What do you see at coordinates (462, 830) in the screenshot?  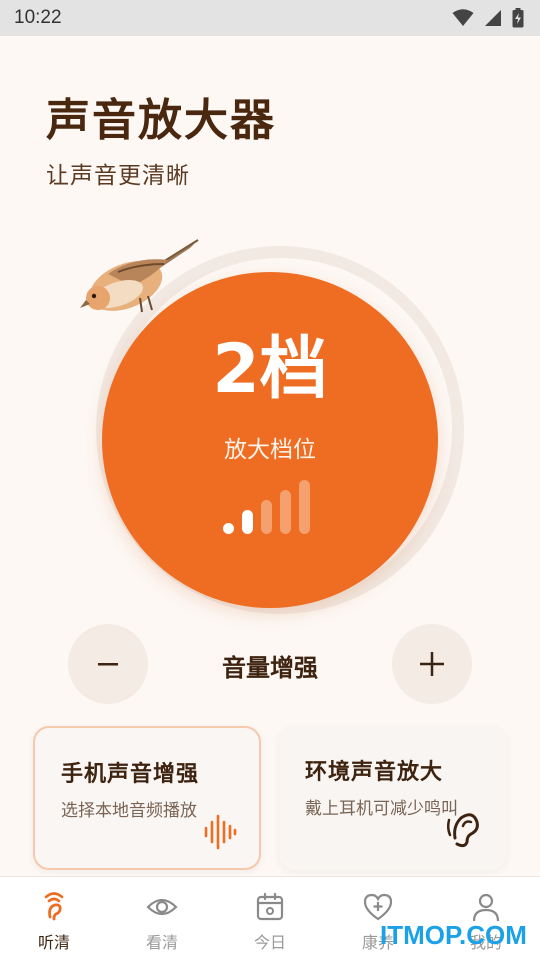 I see `ear-icon` at bounding box center [462, 830].